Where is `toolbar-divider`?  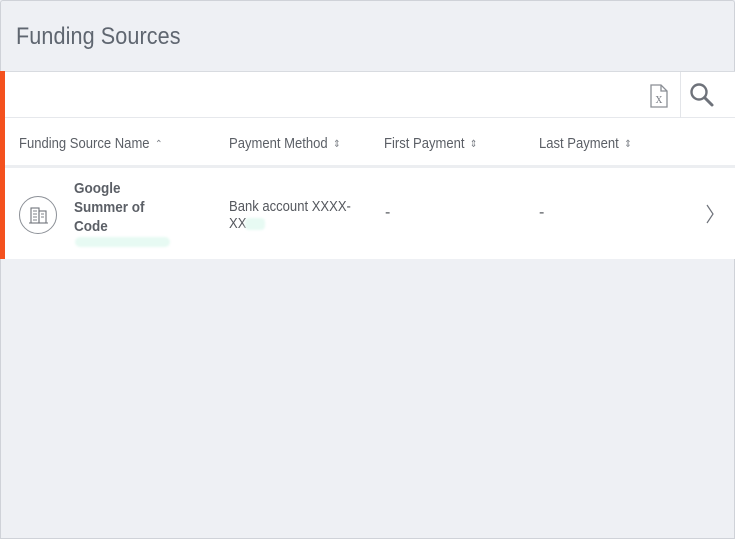 toolbar-divider is located at coordinates (680, 95).